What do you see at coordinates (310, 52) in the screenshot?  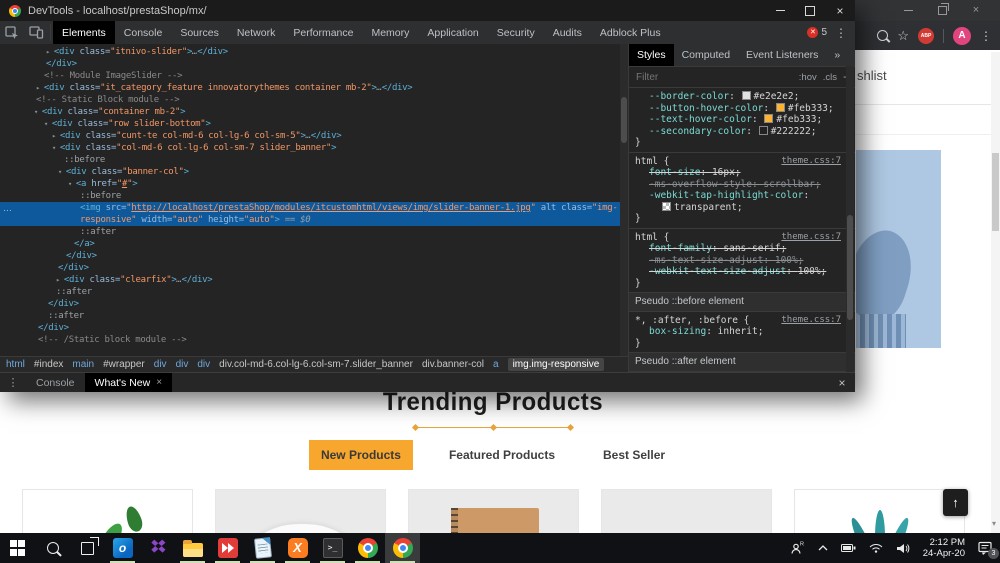 I see `tree-line: ▸ <div class="itnivo-slider">…</div>` at bounding box center [310, 52].